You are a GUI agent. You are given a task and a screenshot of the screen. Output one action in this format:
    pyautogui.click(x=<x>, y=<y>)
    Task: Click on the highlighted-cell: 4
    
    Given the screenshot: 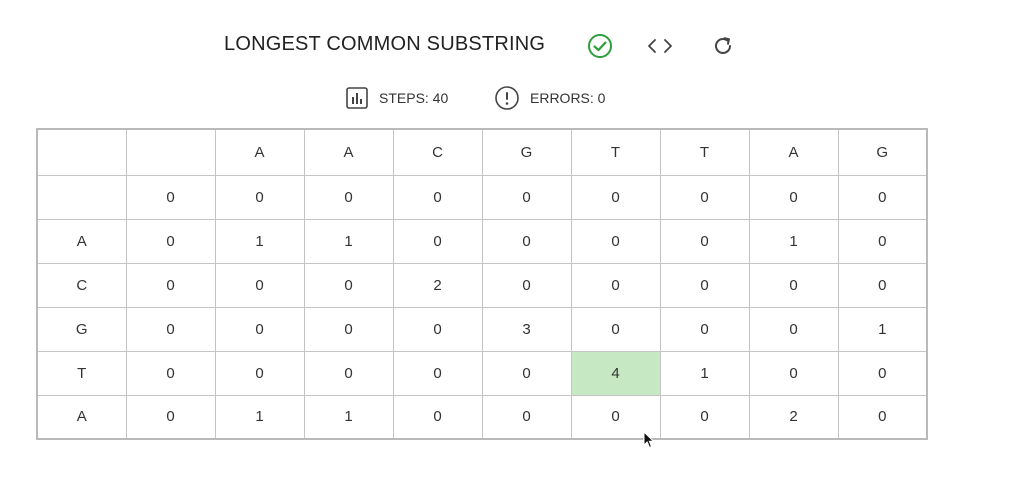 What is the action you would take?
    pyautogui.click(x=615, y=373)
    